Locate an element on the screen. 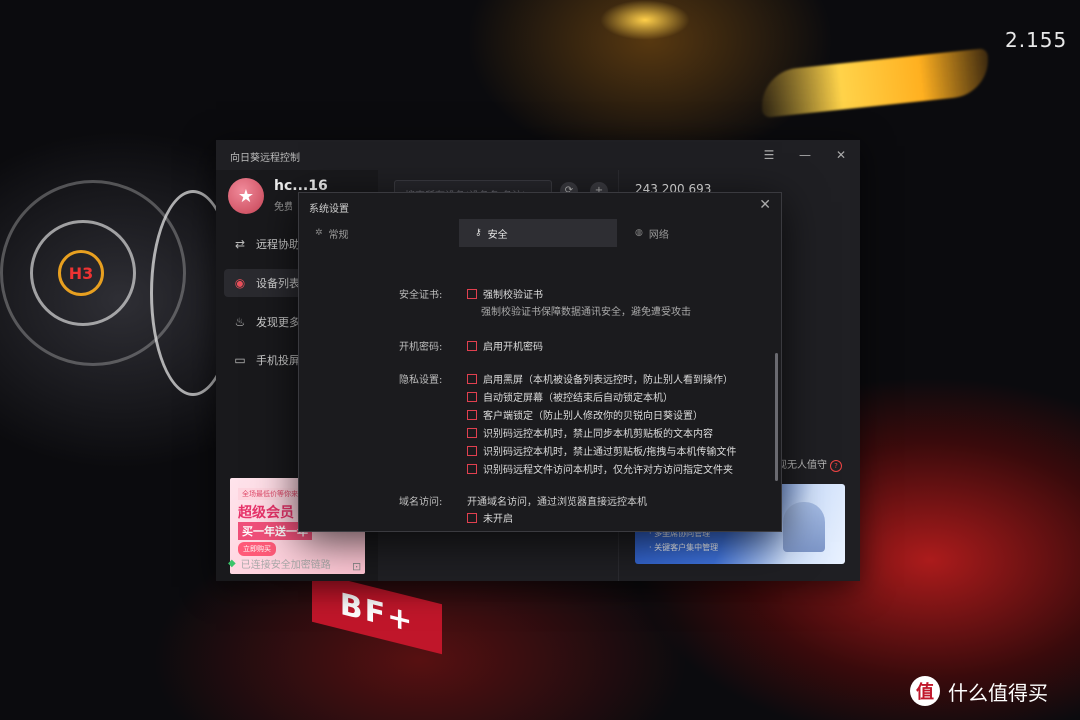 This screenshot has height=720, width=1080. agent-figure-icon is located at coordinates (804, 527).